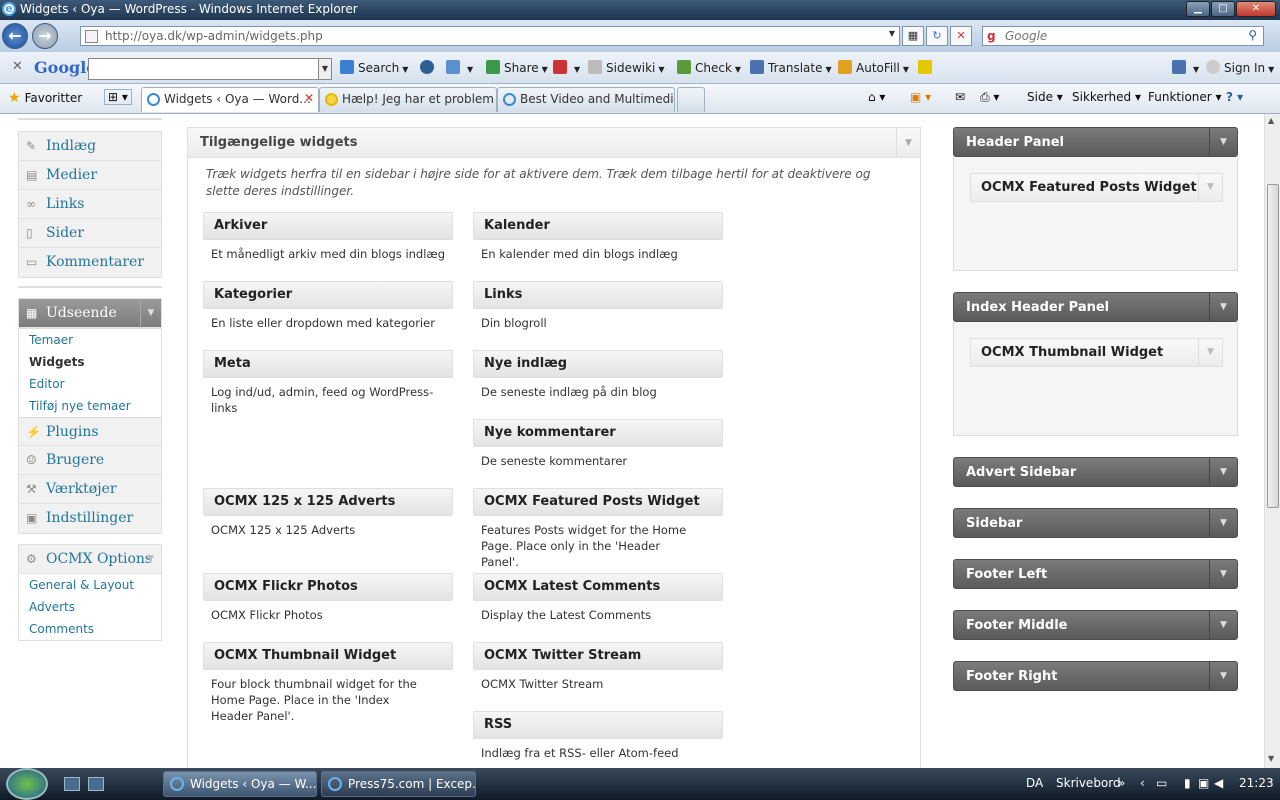 Image resolution: width=1280 pixels, height=800 pixels. Describe the element at coordinates (1096, 187) in the screenshot. I see `sidebar-widget: OCMX Featured Posts Widget ▼` at that location.